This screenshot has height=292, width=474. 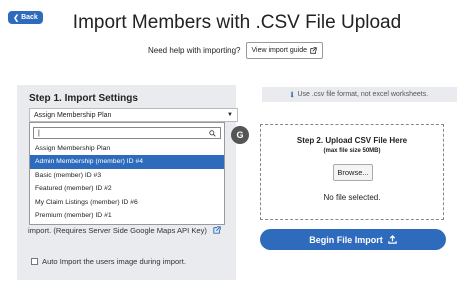 What do you see at coordinates (237, 22) in the screenshot?
I see `page-title: Import Members with .CSV File Upload` at bounding box center [237, 22].